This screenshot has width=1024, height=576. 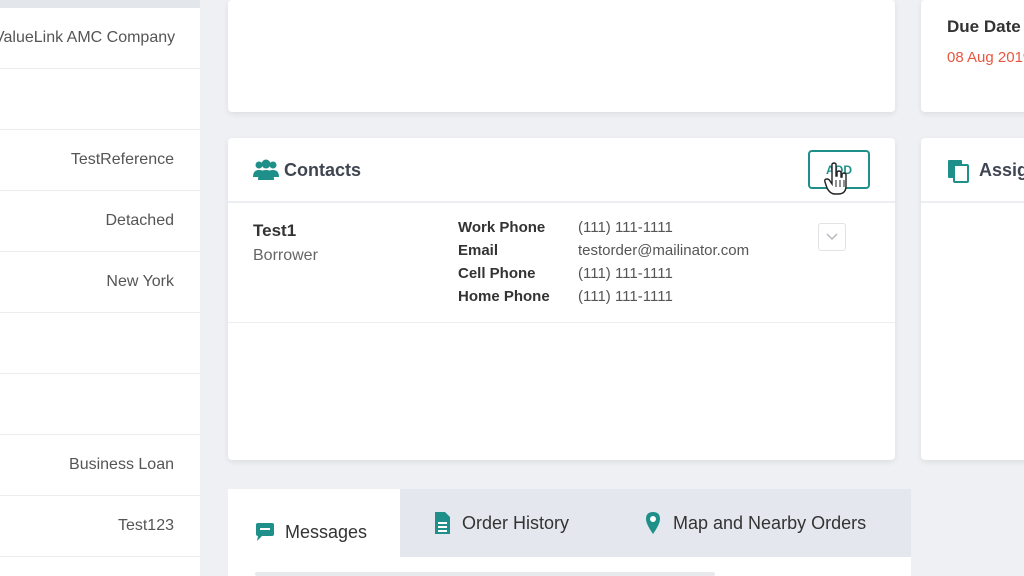 What do you see at coordinates (984, 26) in the screenshot?
I see `due-date-label: Due Date` at bounding box center [984, 26].